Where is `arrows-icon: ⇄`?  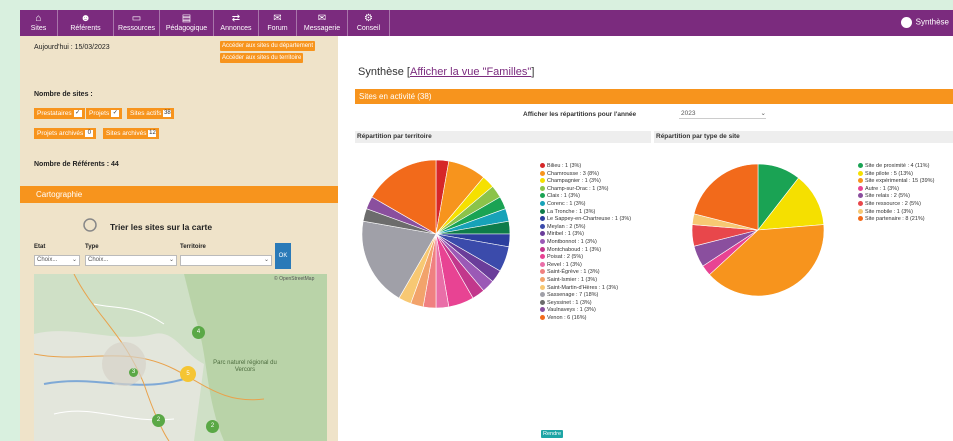
arrows-icon: ⇄ is located at coordinates (236, 18).